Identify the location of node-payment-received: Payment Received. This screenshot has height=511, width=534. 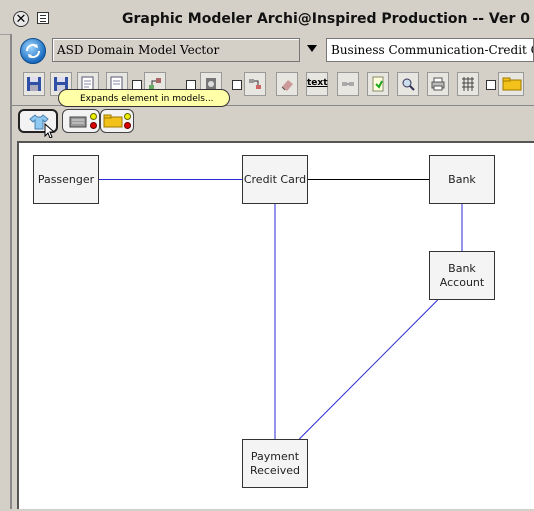
(275, 463).